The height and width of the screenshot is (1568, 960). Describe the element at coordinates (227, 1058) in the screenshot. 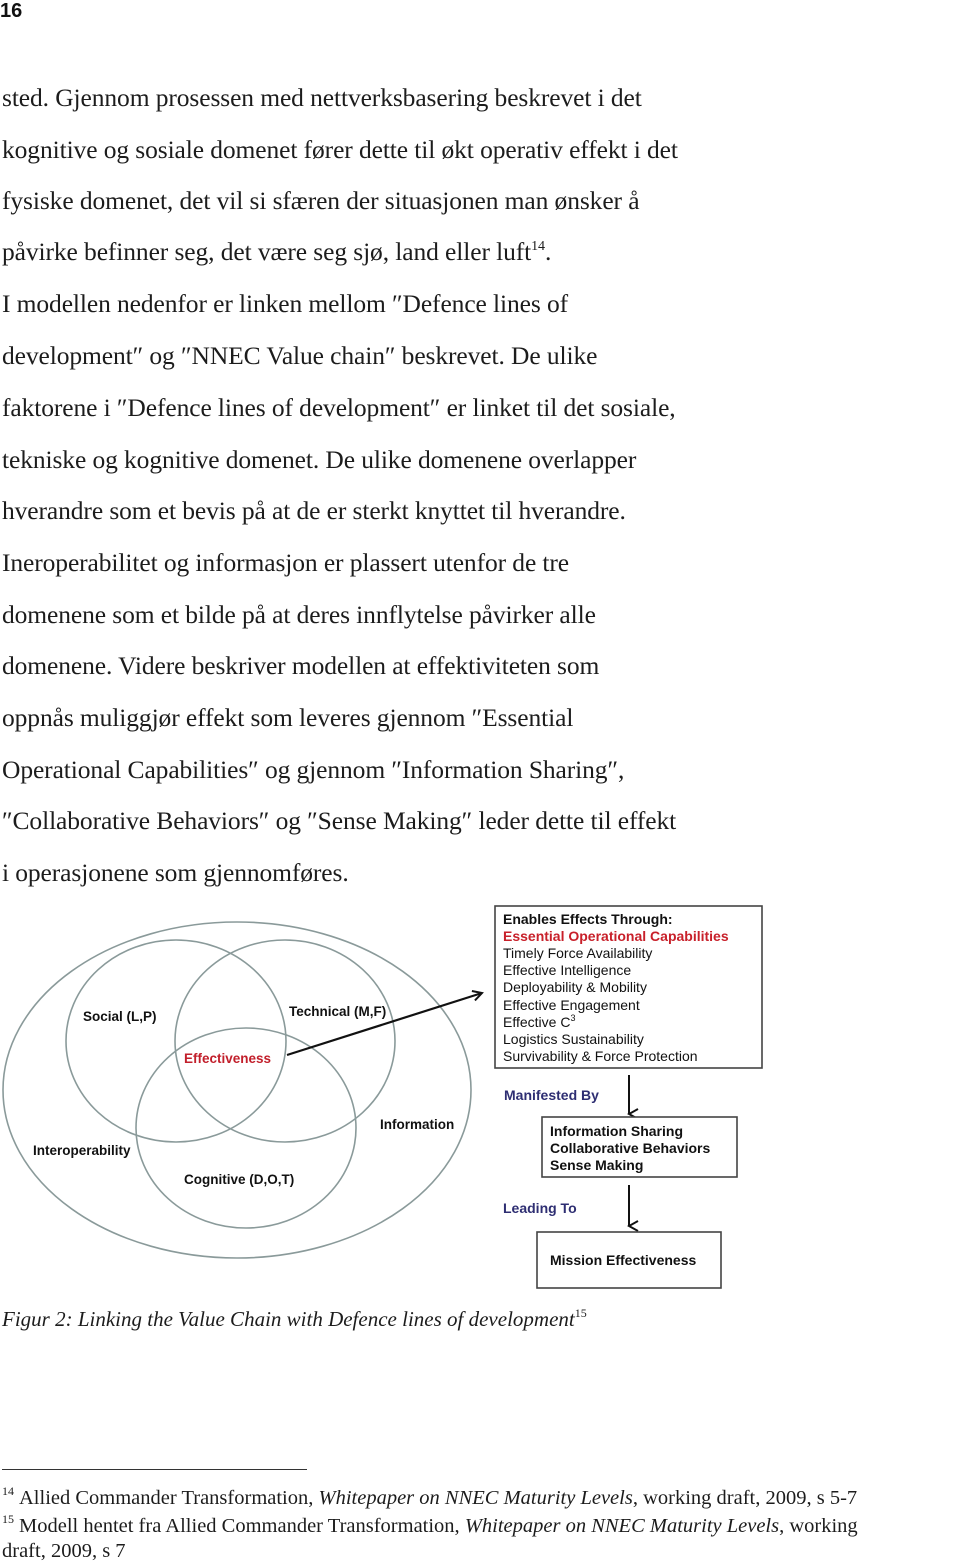

I see `effectiveness-label: Effectiveness` at that location.